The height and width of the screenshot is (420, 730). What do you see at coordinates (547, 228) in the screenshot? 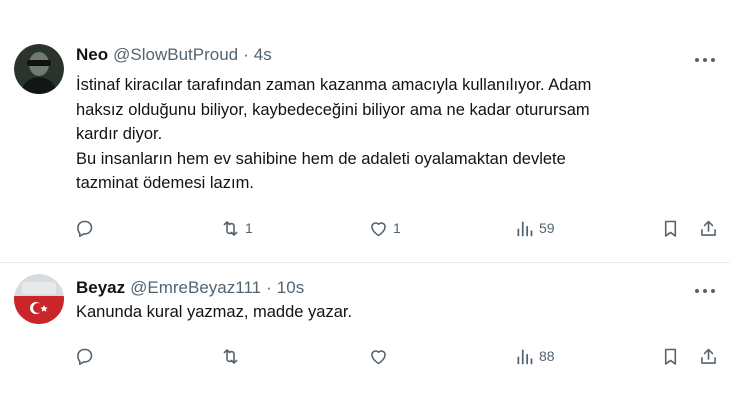
I see `views-count: 59` at bounding box center [547, 228].